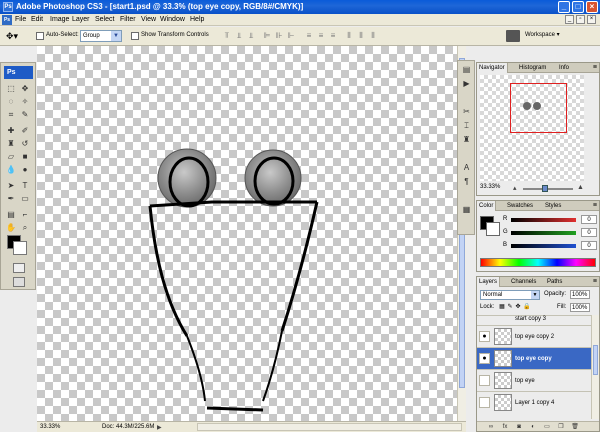 This screenshot has height=432, width=600. I want to click on hand-tool-icon: ✋, so click(11, 227).